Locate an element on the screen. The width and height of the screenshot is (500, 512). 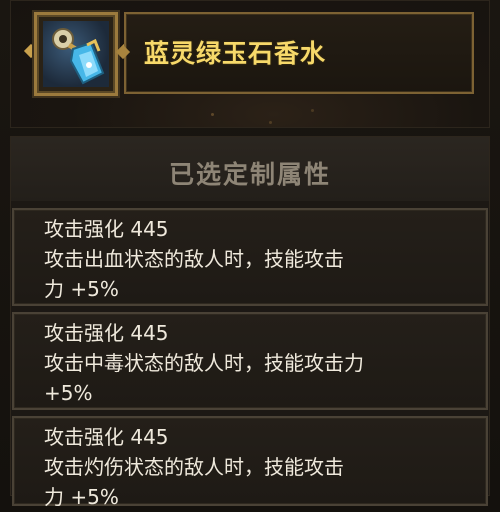
item-name: 蓝灵绿玉石香水 is located at coordinates (235, 53).